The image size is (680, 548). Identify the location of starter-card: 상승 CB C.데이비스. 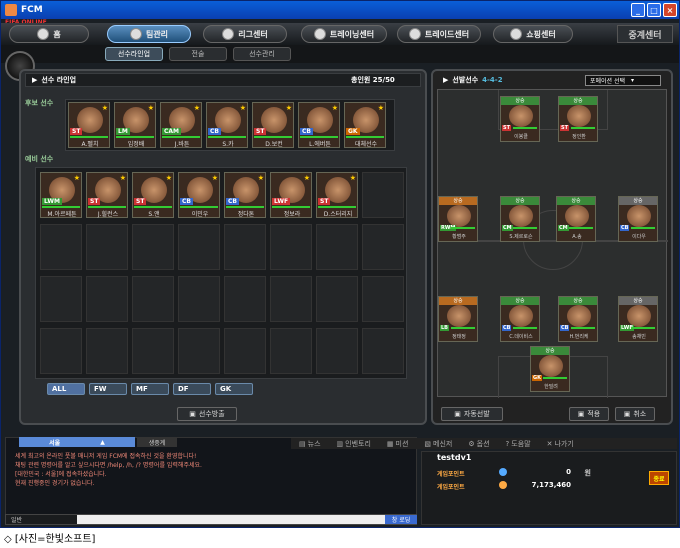
(520, 319).